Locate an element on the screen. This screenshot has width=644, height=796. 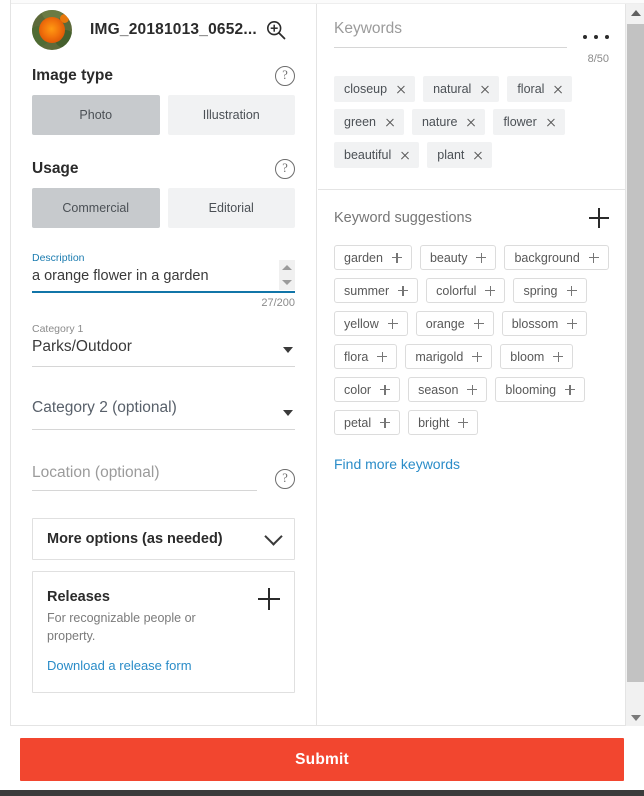
keywords-input: Keywords is located at coordinates (450, 34).